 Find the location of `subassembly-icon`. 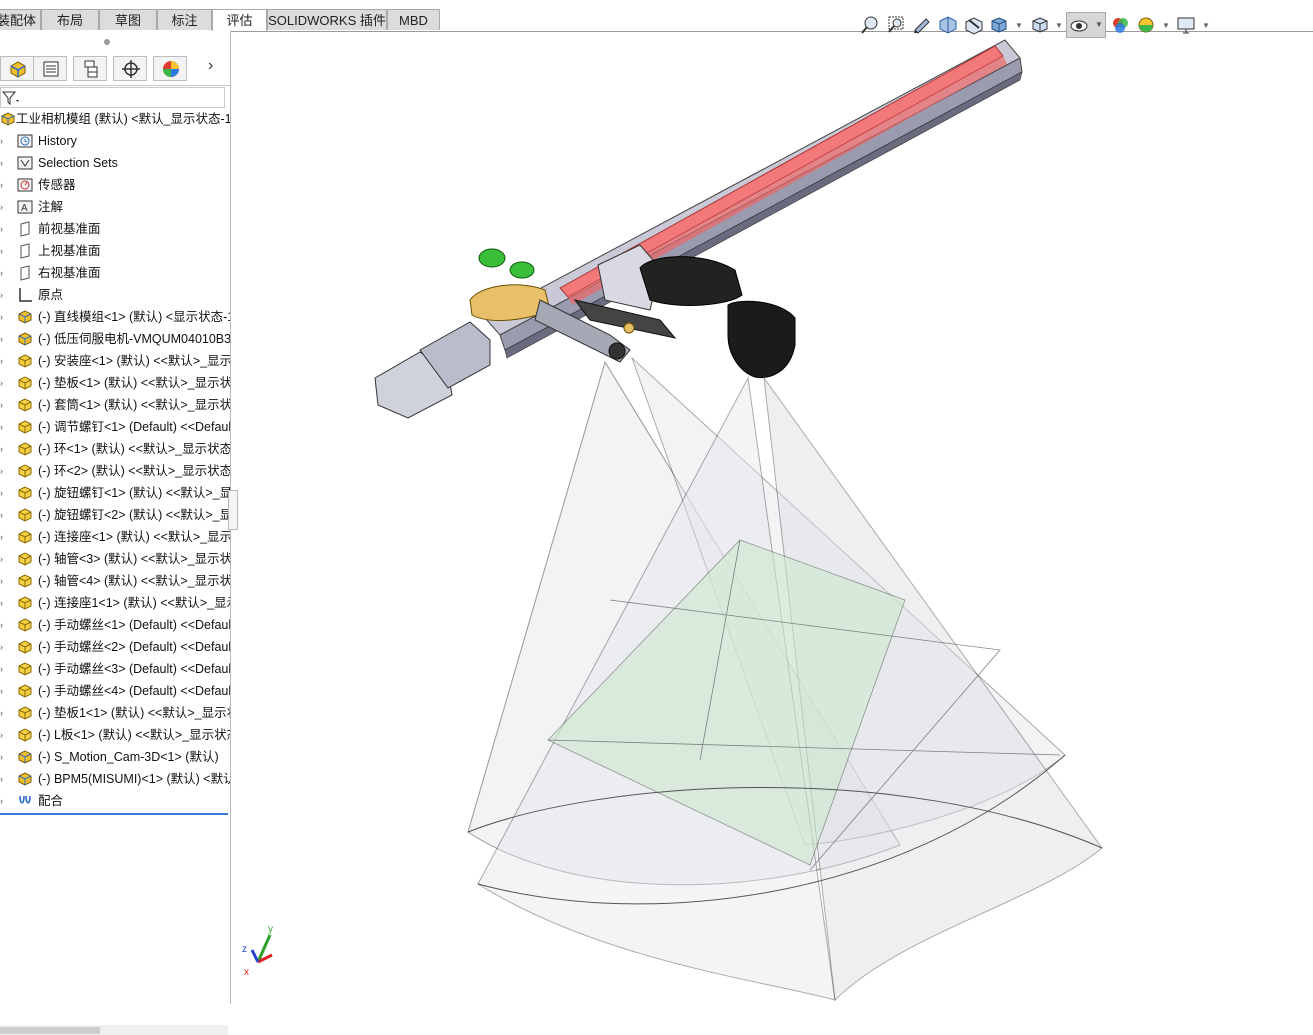

subassembly-icon is located at coordinates (25, 317).